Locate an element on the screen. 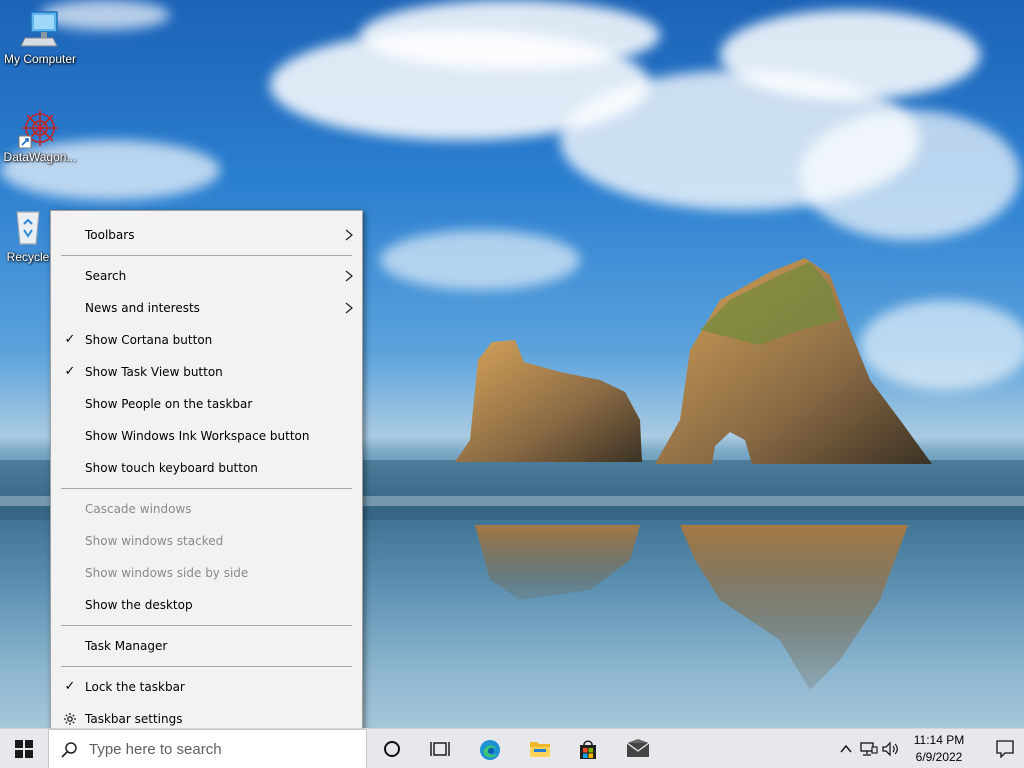 Image resolution: width=1024 pixels, height=768 pixels. menu-item-show-task-view-button: ✓ Show Task View button is located at coordinates (206, 372).